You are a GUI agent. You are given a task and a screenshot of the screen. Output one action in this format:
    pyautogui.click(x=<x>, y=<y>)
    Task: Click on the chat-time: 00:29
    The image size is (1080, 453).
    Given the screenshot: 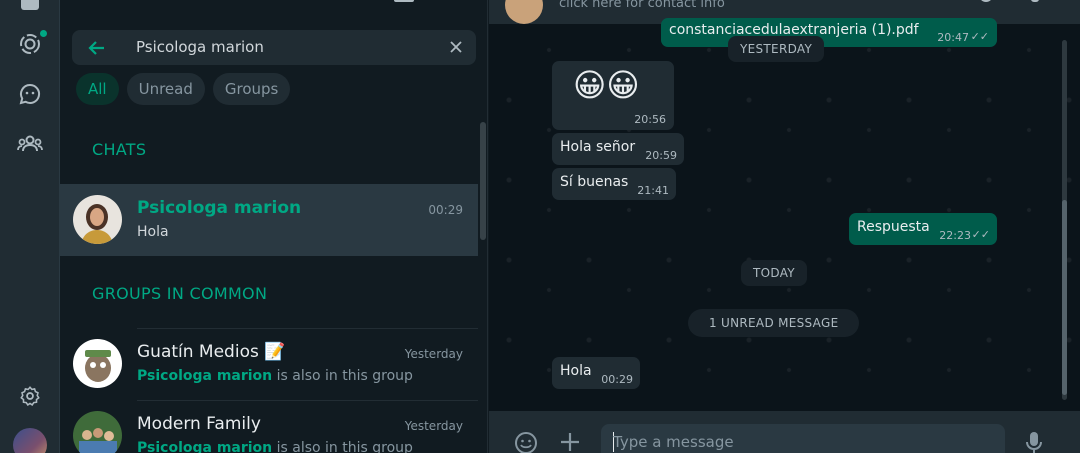 What is the action you would take?
    pyautogui.click(x=445, y=210)
    